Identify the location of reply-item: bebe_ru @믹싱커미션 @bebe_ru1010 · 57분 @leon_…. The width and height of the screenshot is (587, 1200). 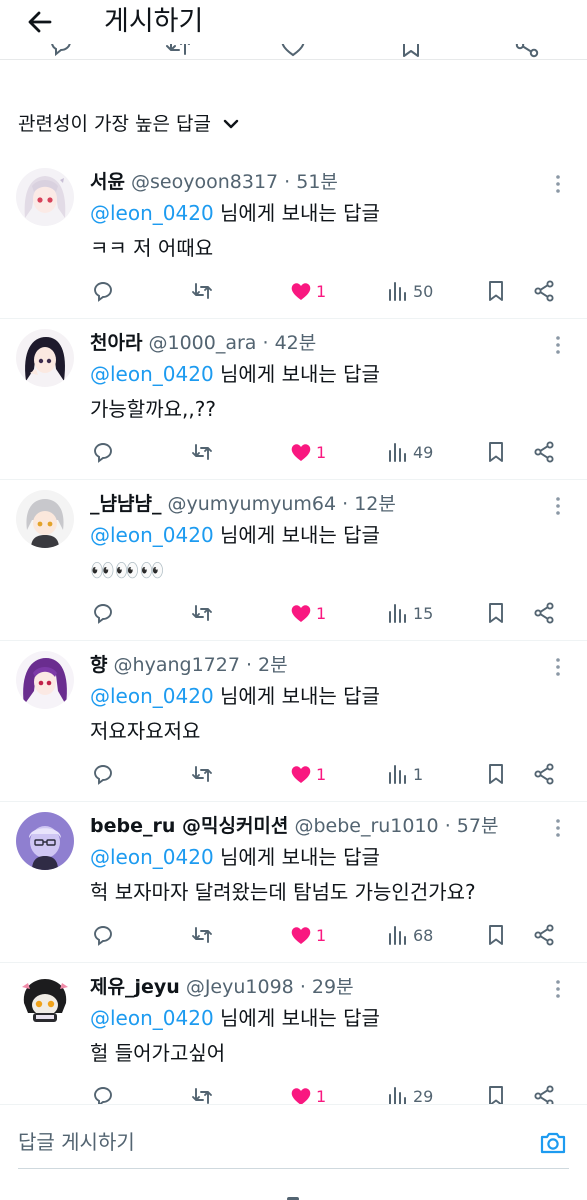
(293, 882).